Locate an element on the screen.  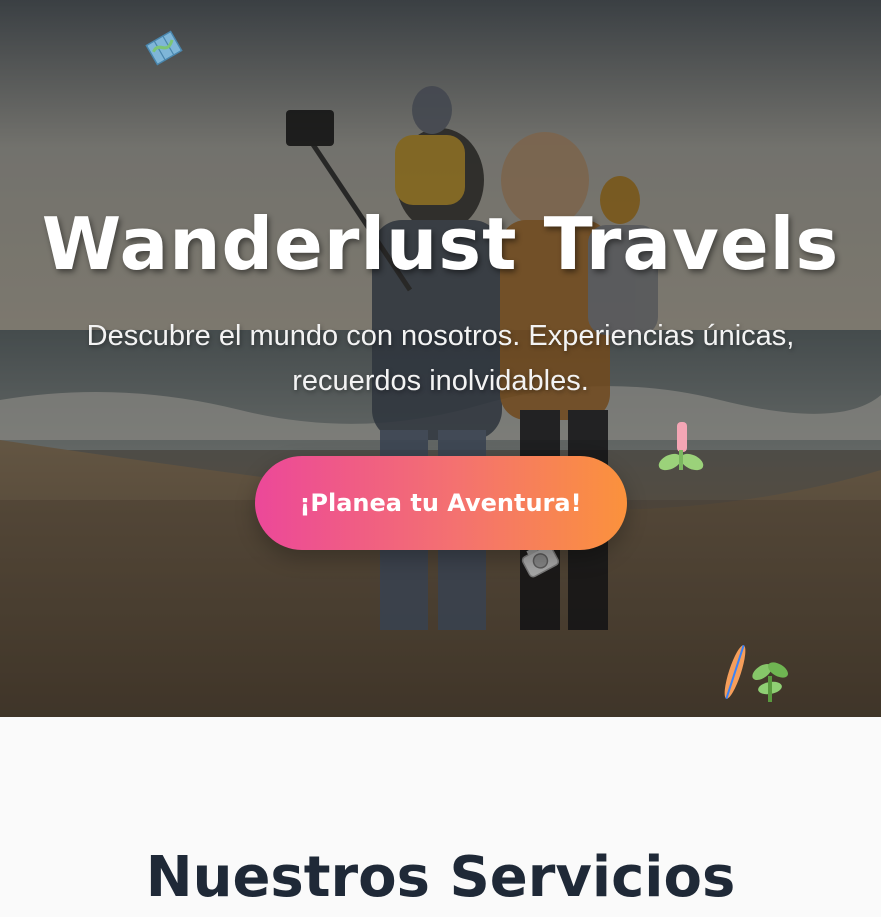
map-icon is located at coordinates (164, 48).